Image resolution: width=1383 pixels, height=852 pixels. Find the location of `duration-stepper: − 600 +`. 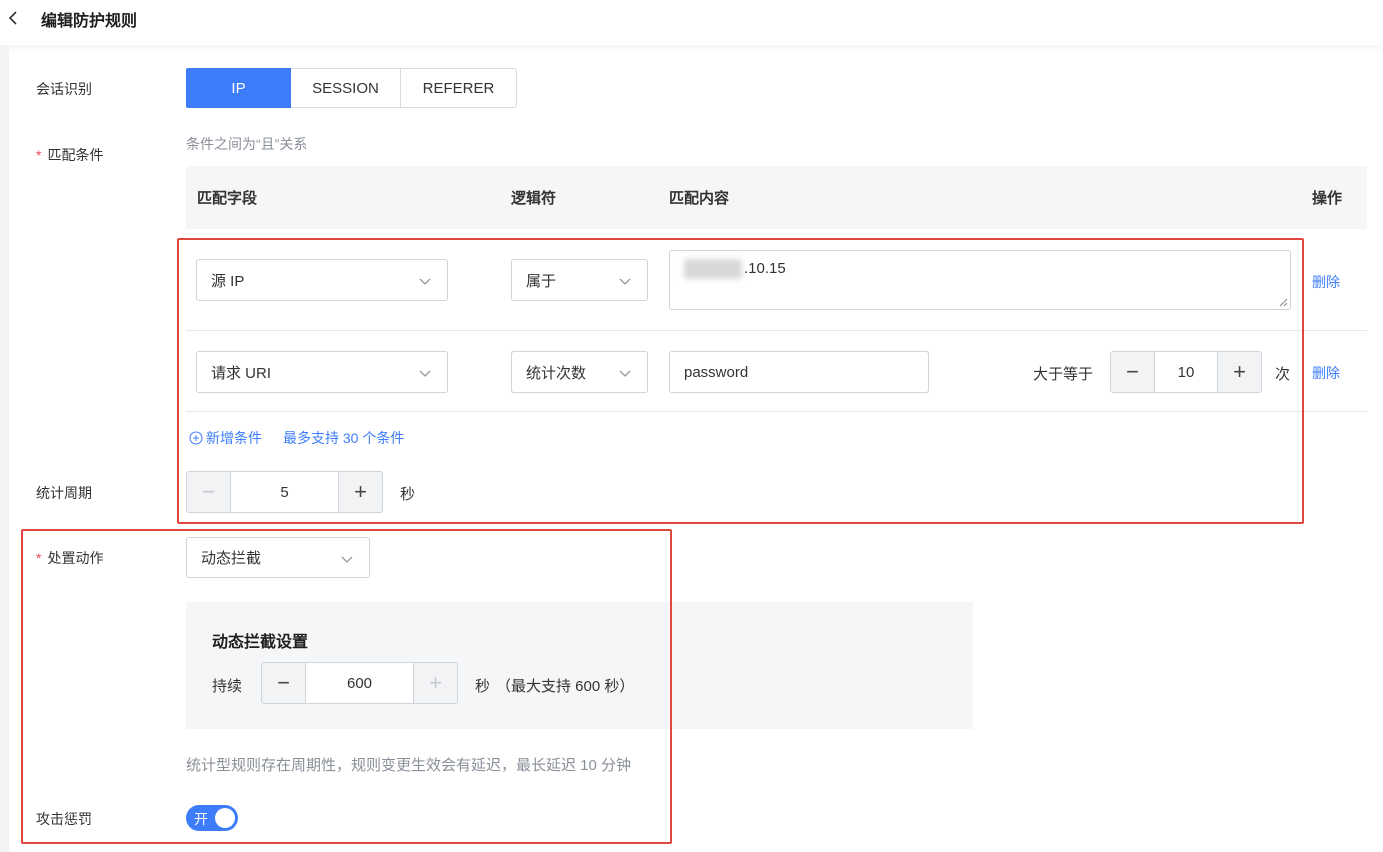

duration-stepper: − 600 + is located at coordinates (359, 683).